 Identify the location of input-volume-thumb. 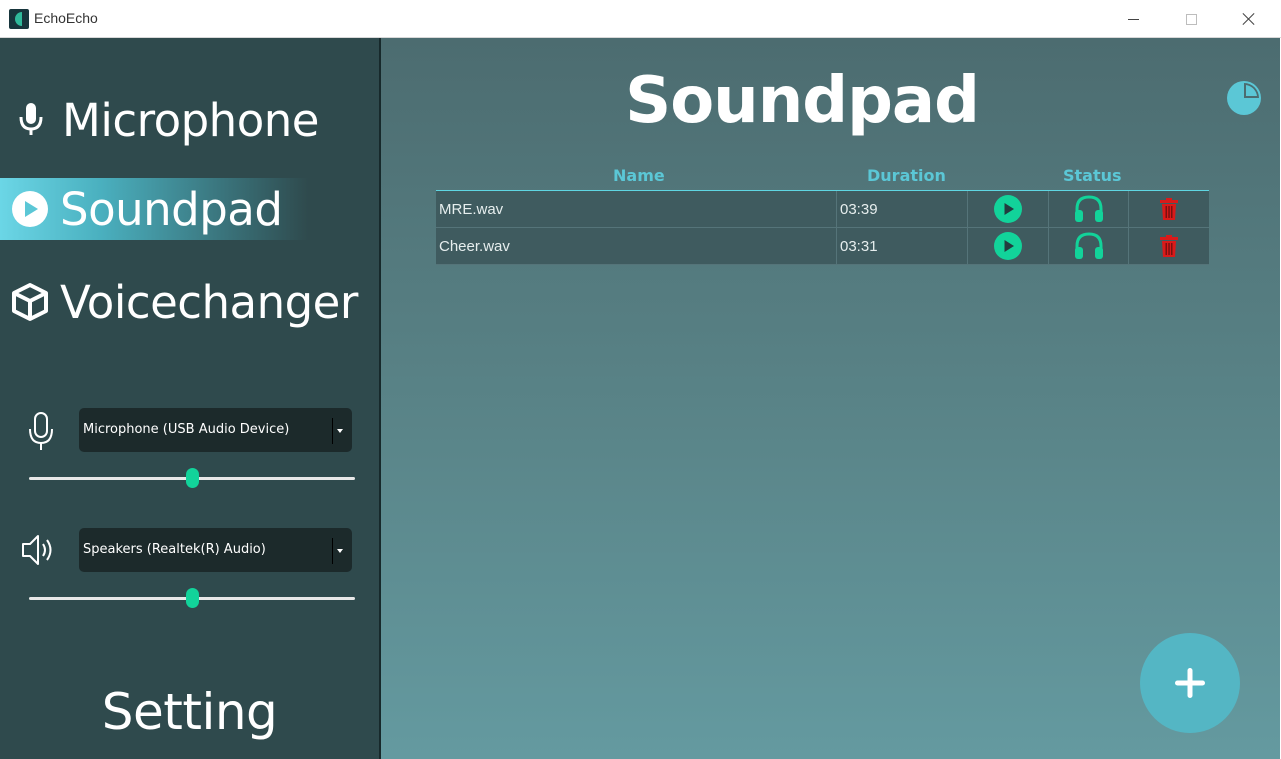
(192, 478).